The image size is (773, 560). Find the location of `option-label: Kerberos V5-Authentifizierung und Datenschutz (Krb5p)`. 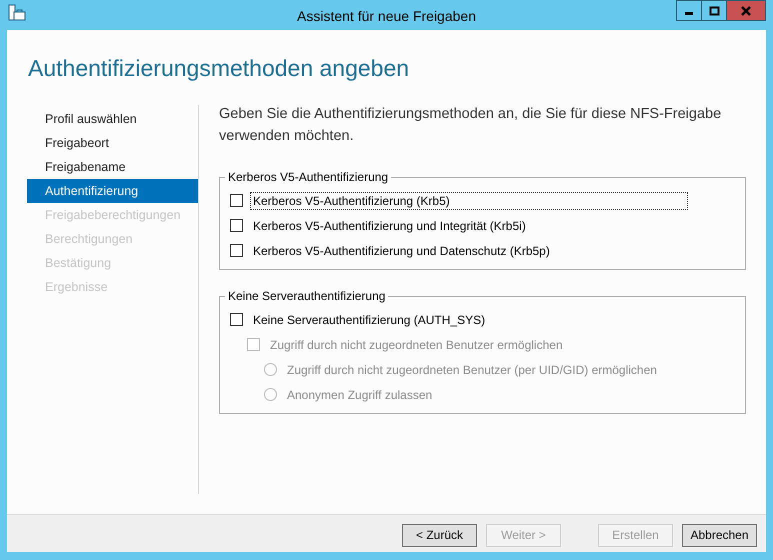

option-label: Kerberos V5-Authentifizierung und Datenschutz (Krb5p) is located at coordinates (401, 251).